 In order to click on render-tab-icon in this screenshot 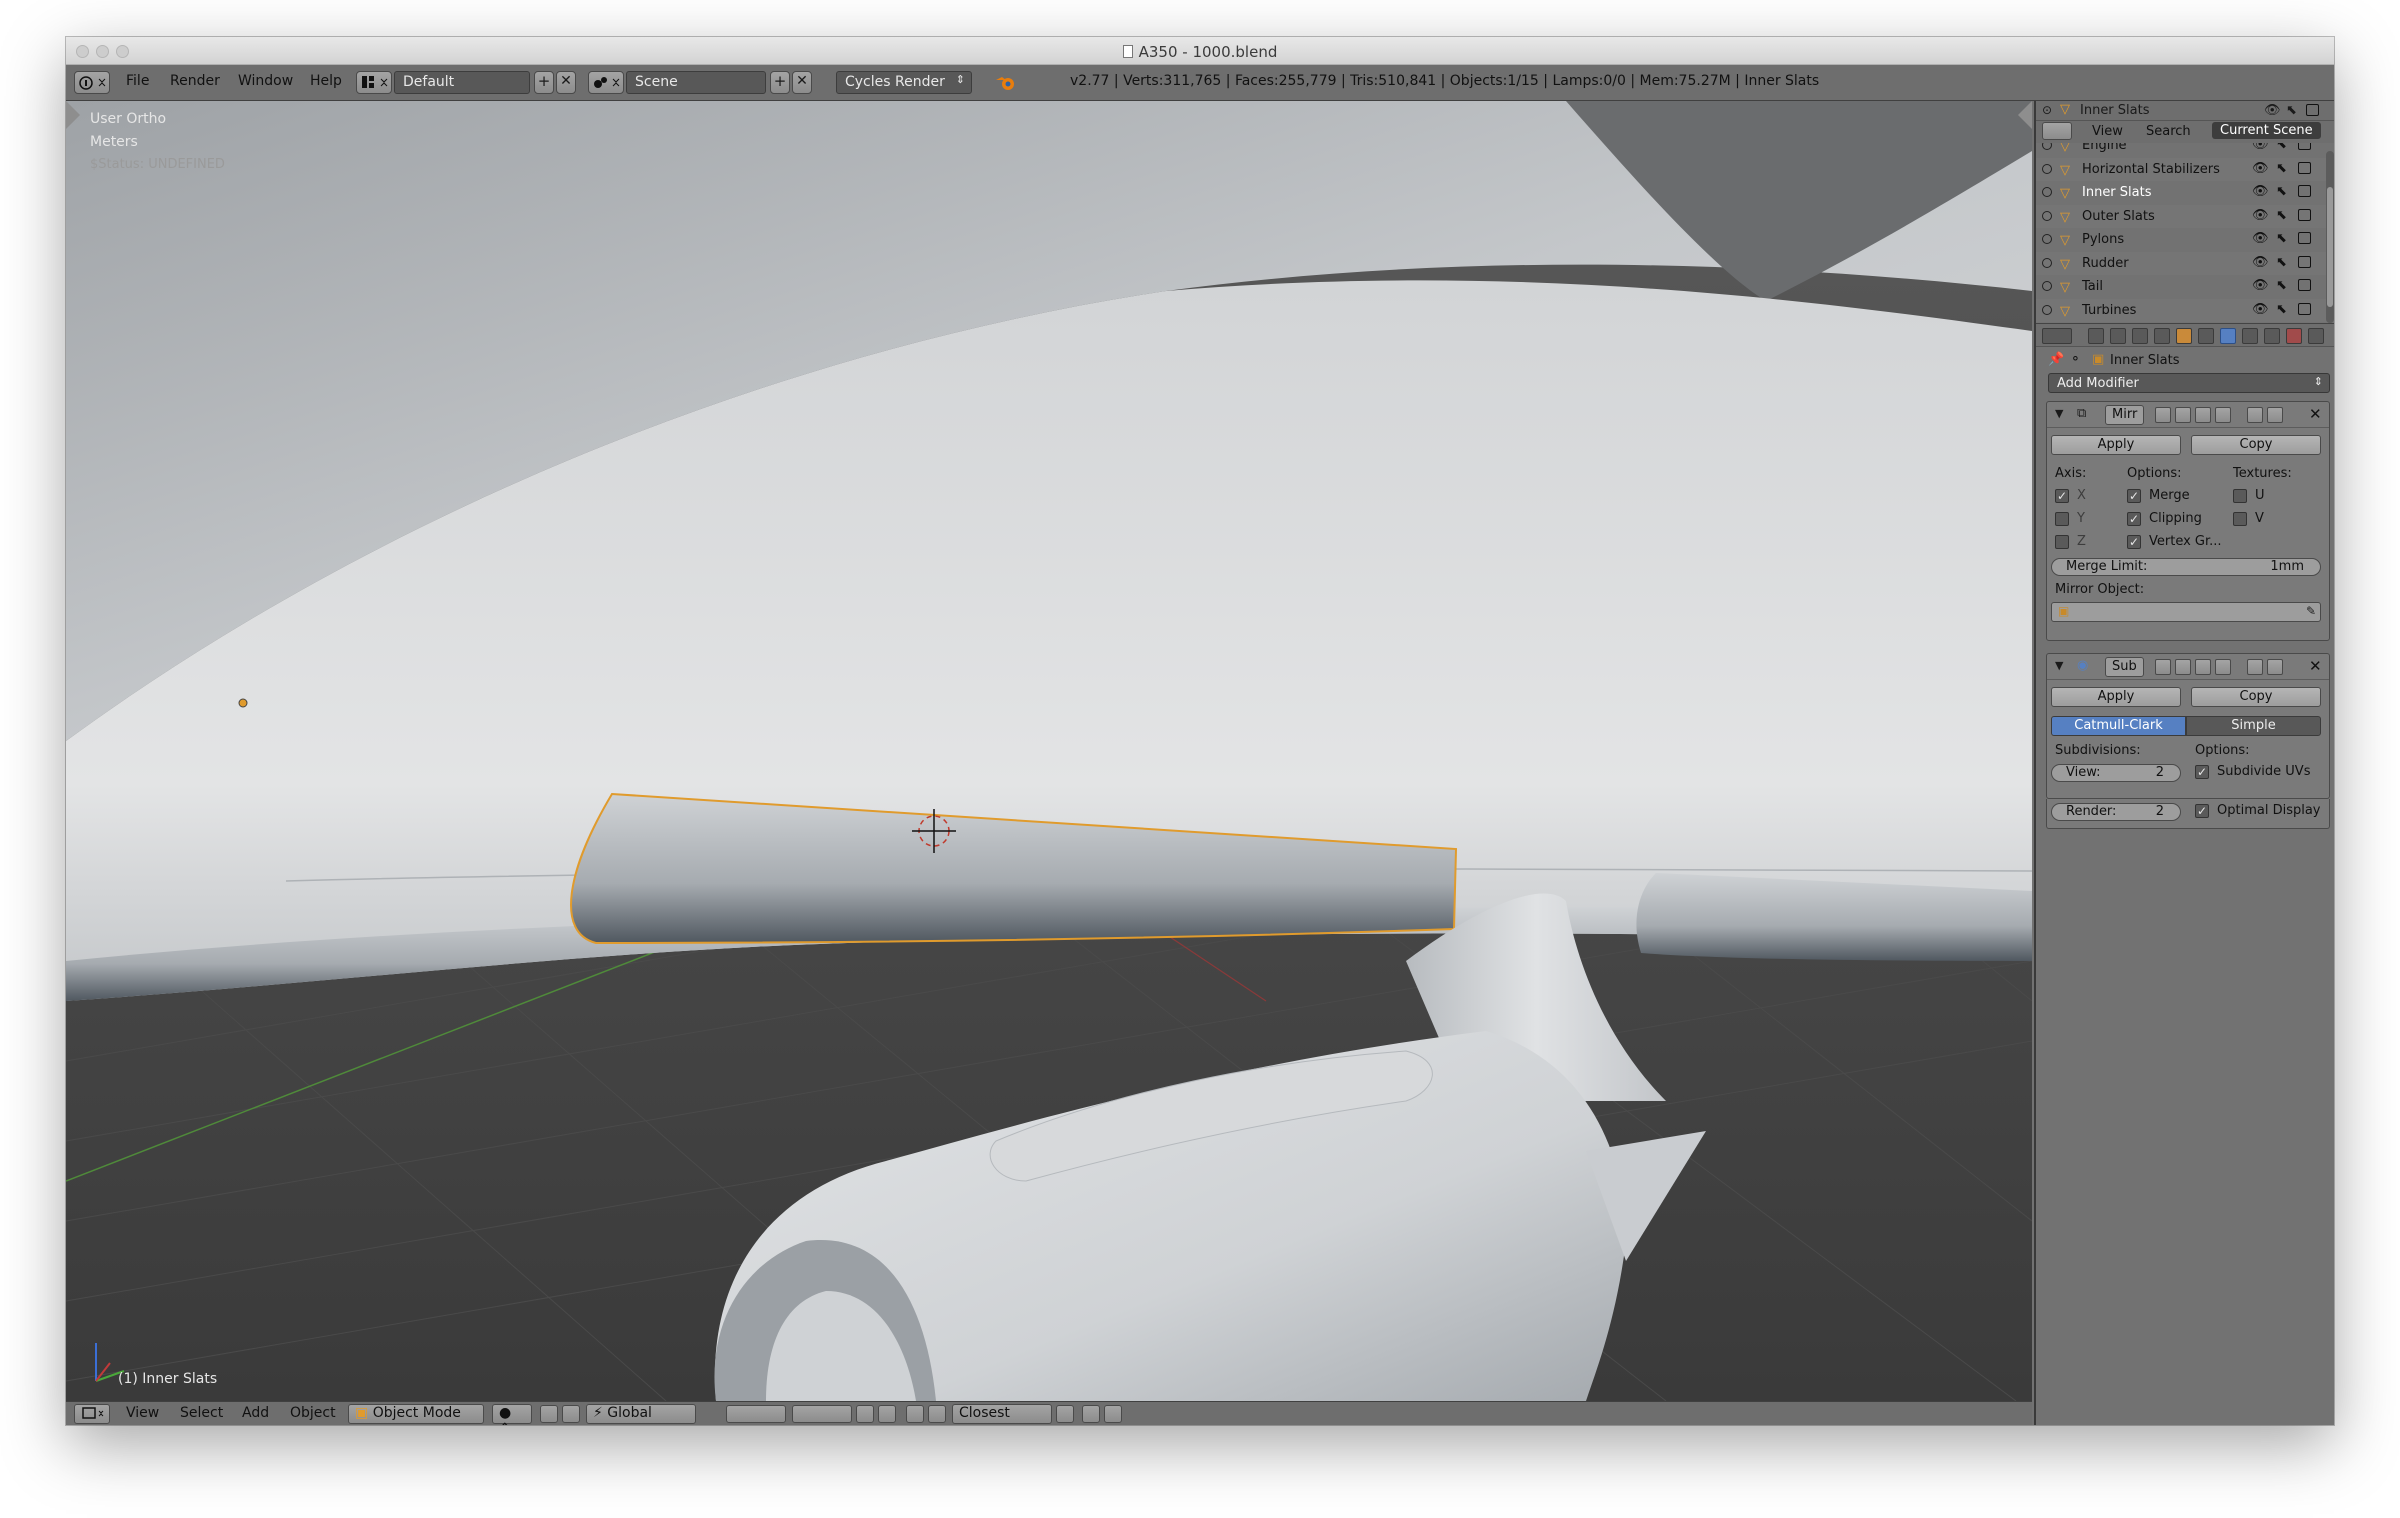, I will do `click(2096, 336)`.